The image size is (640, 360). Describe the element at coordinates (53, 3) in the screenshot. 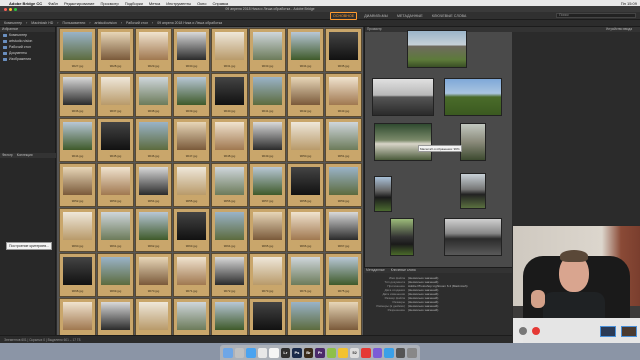

I see `menu-file: Файл` at that location.